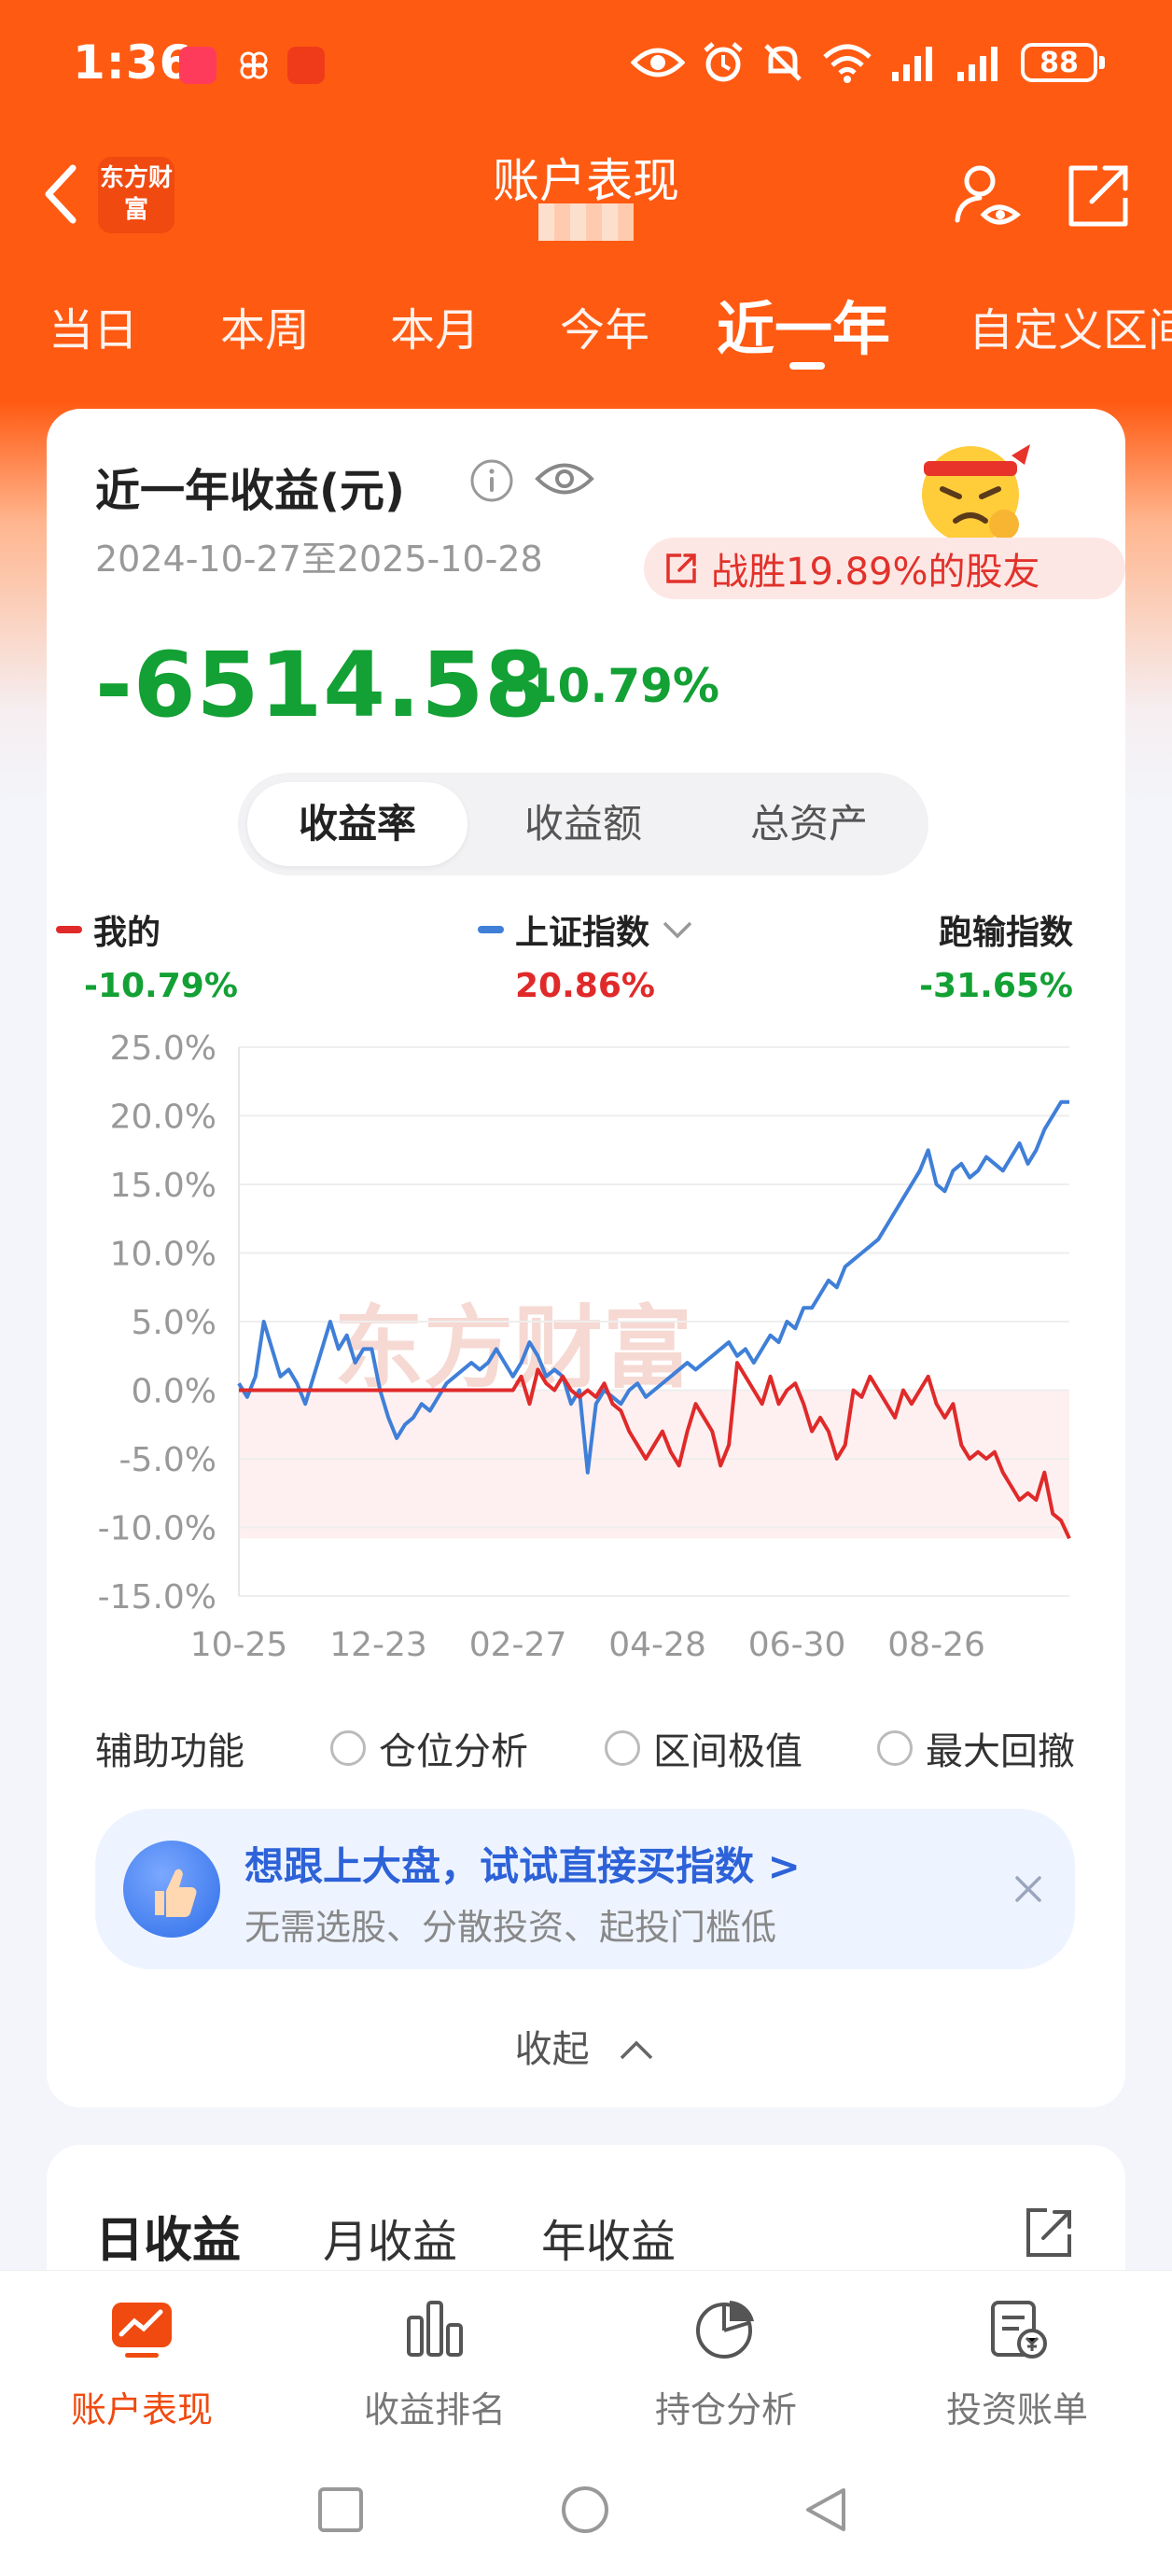 The width and height of the screenshot is (1172, 2576). I want to click on collapse-button: 收起, so click(586, 2047).